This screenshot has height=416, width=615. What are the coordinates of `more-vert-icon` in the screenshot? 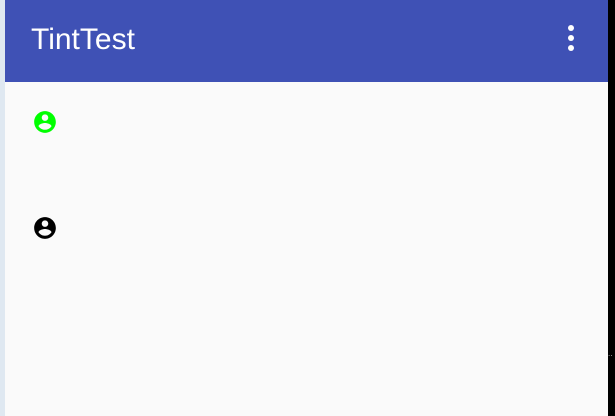 It's located at (571, 38).